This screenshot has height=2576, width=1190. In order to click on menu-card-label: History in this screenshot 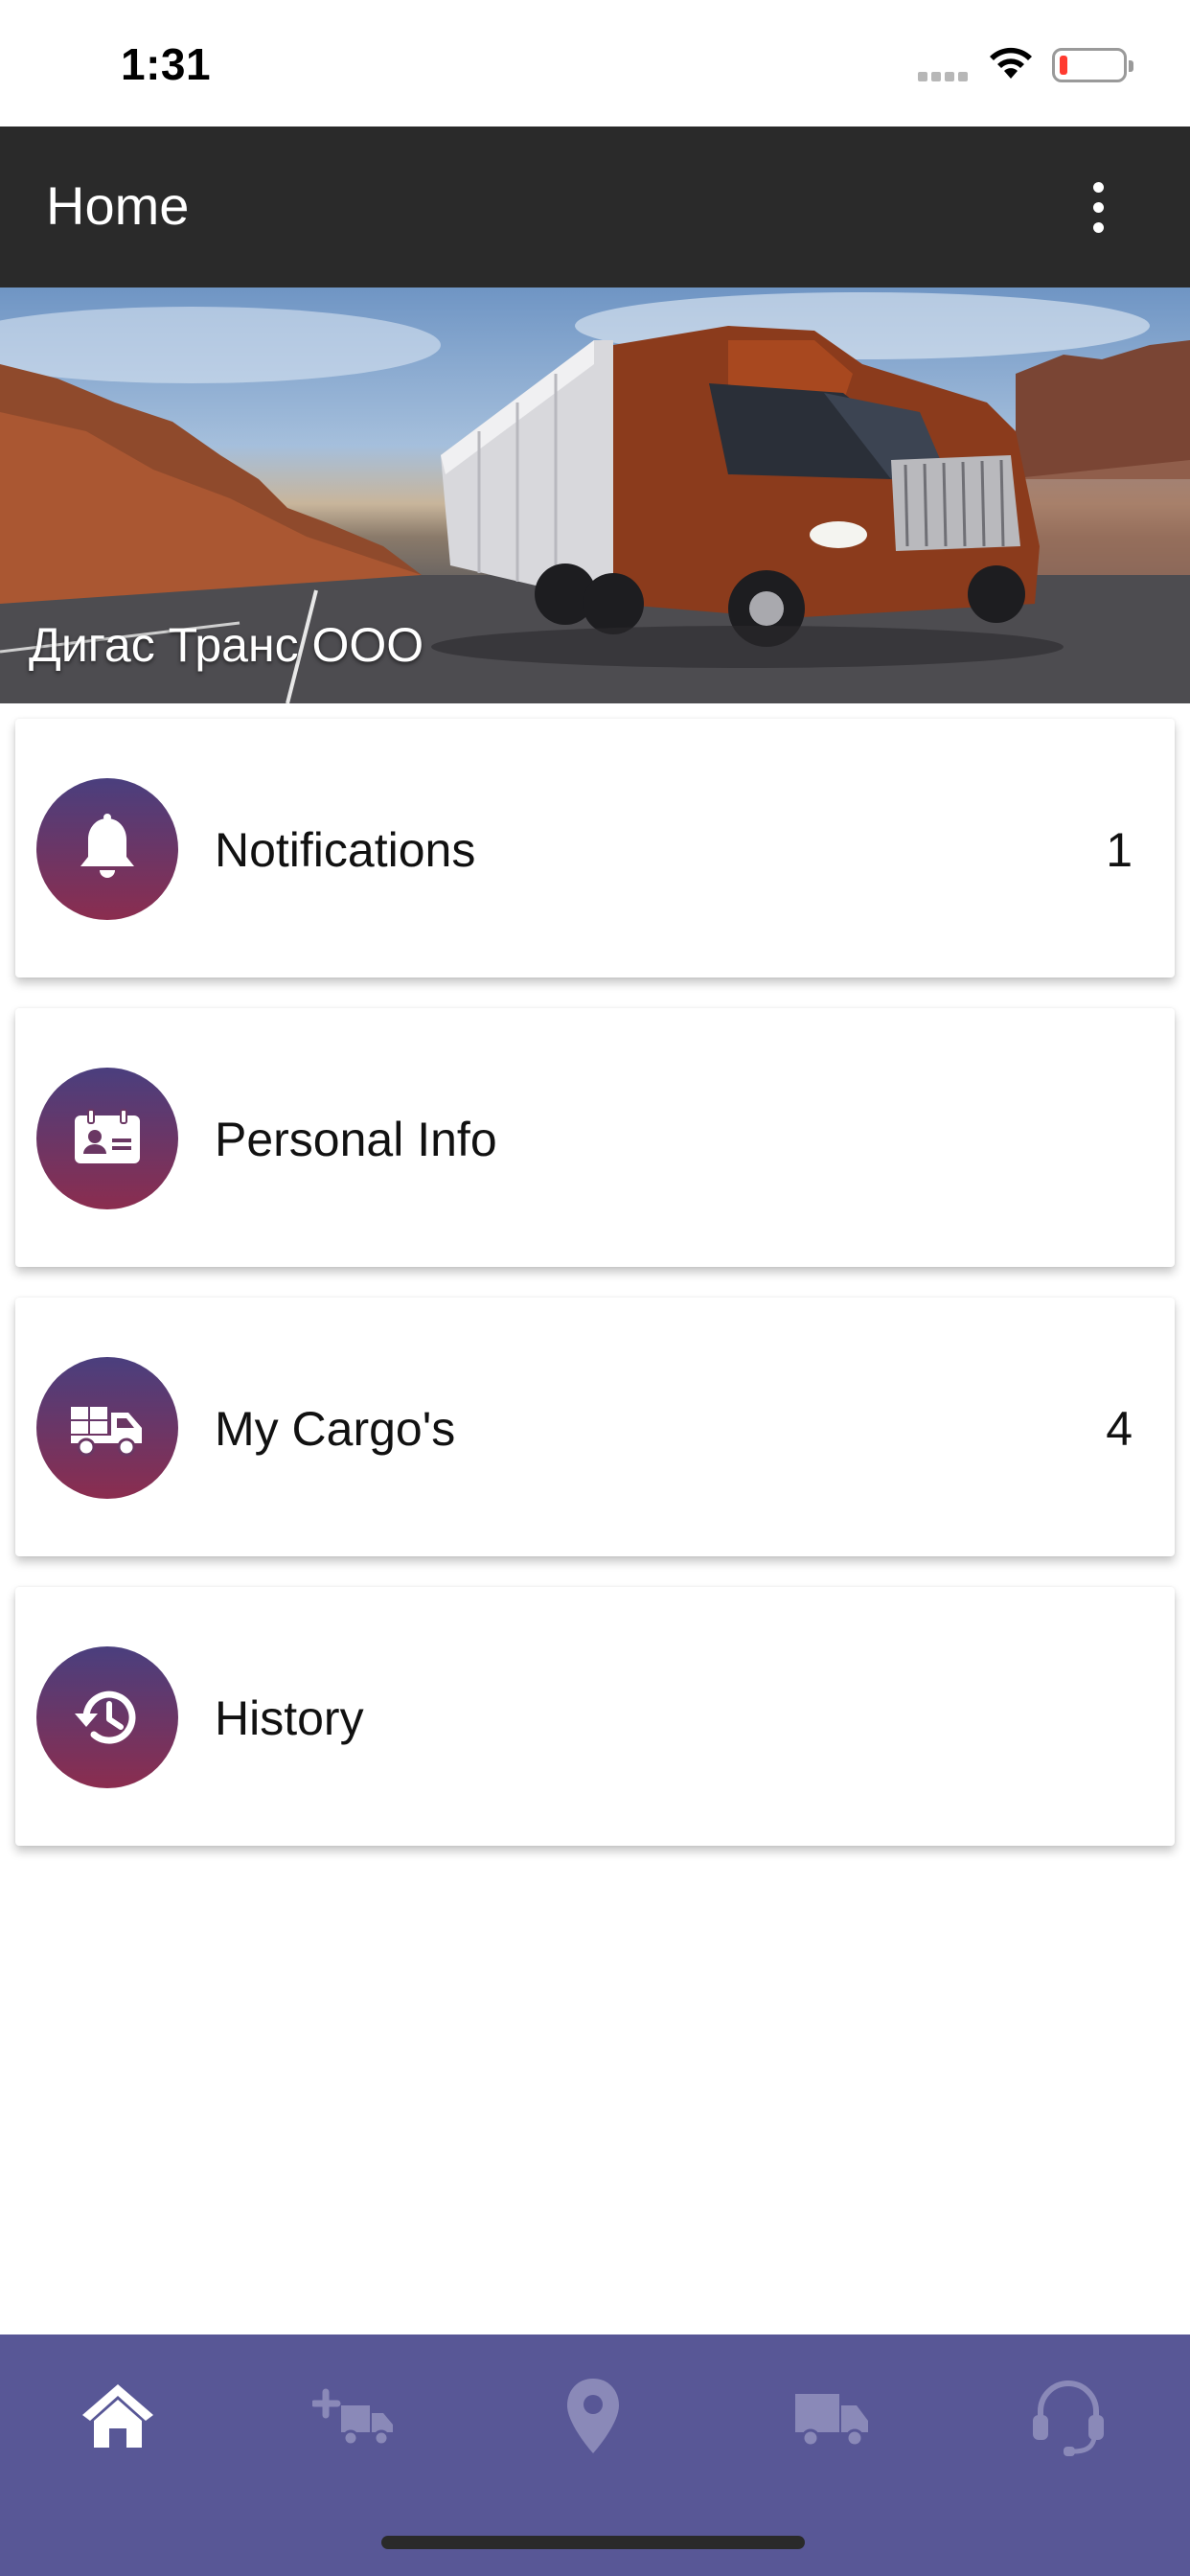, I will do `click(289, 1718)`.